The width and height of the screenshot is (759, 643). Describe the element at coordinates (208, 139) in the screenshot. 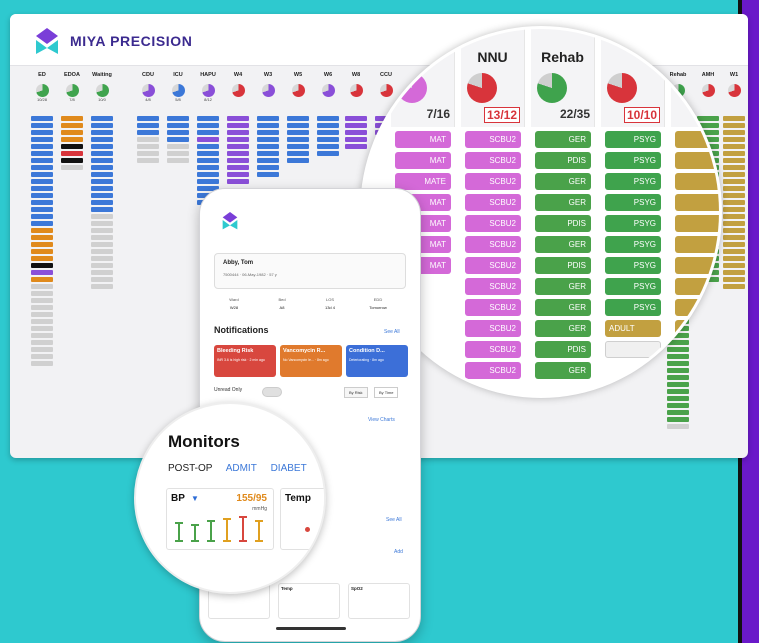

I see `ward-column: HAPU 8/12` at that location.